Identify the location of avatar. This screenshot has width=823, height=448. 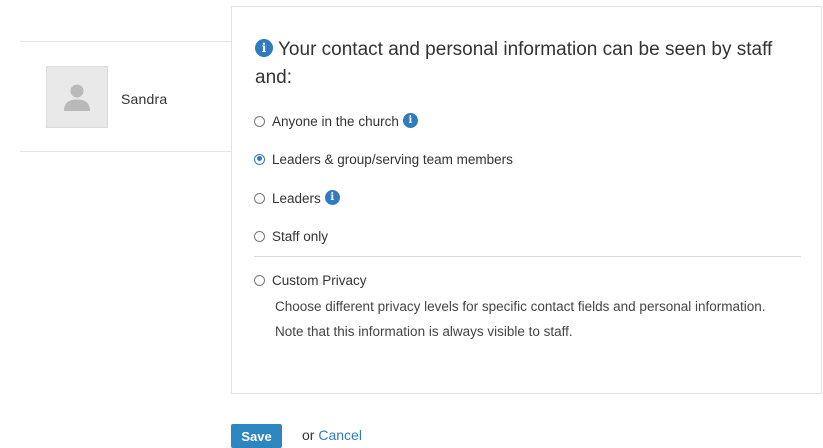
(77, 97).